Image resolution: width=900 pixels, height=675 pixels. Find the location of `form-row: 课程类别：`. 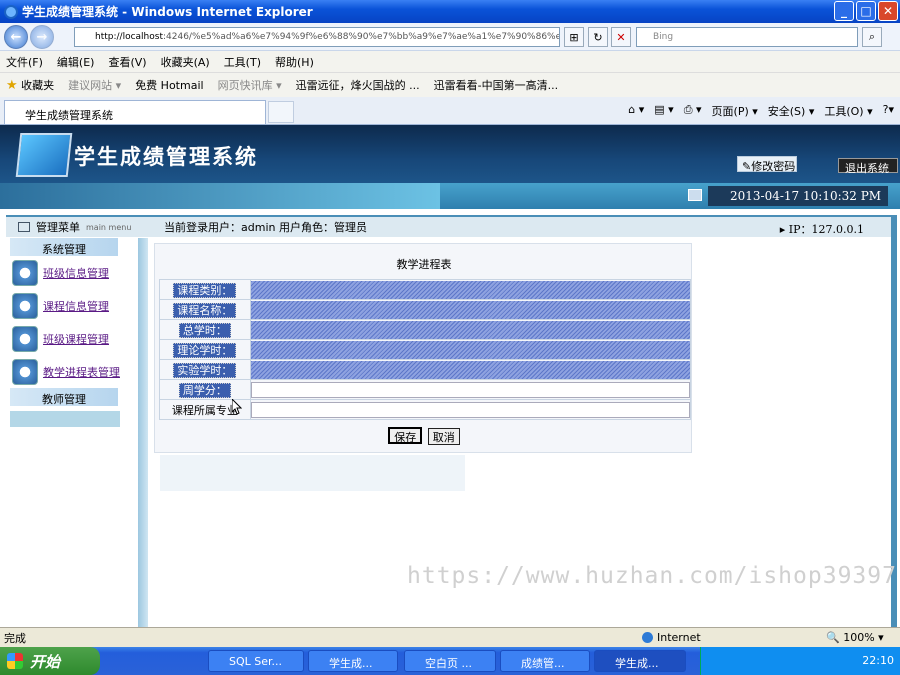

form-row: 课程类别： is located at coordinates (425, 289).